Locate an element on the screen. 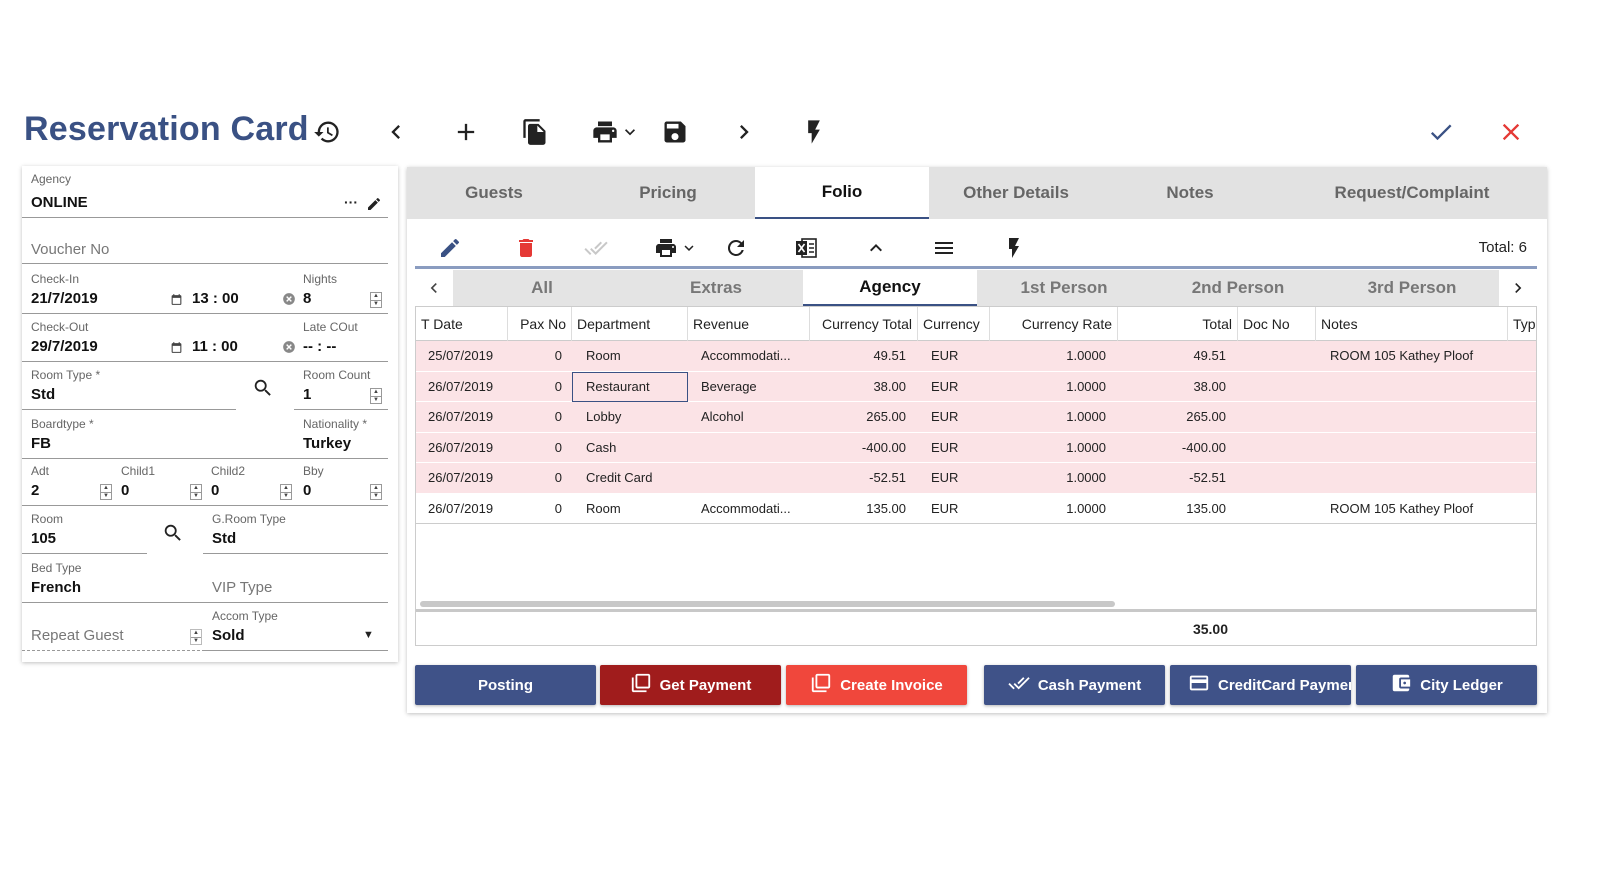 This screenshot has height=870, width=1600. subtab-agency: Agency is located at coordinates (890, 288).